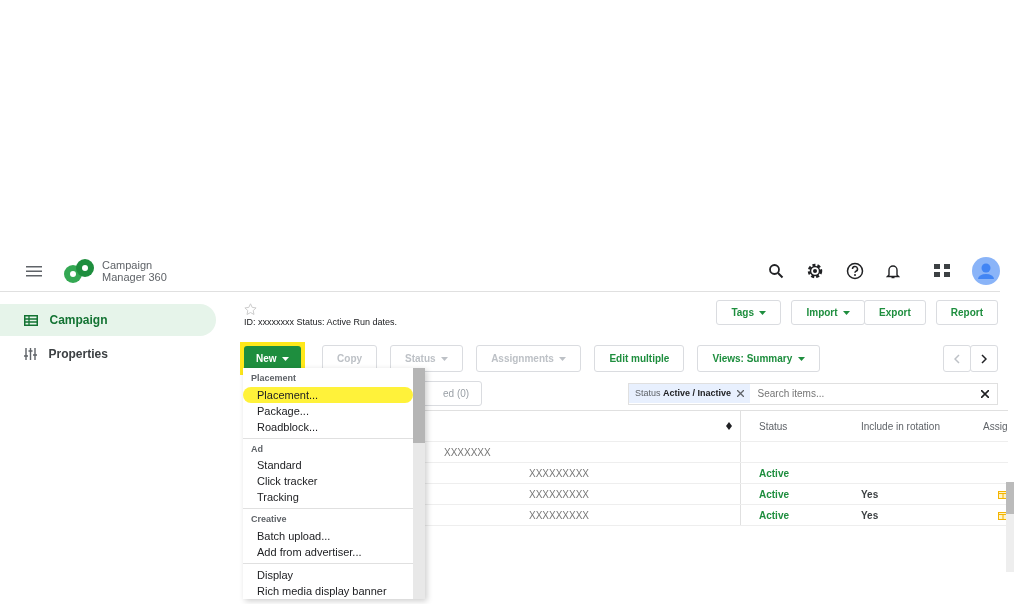 This screenshot has height=604, width=1024. What do you see at coordinates (31, 320) in the screenshot?
I see `table-icon` at bounding box center [31, 320].